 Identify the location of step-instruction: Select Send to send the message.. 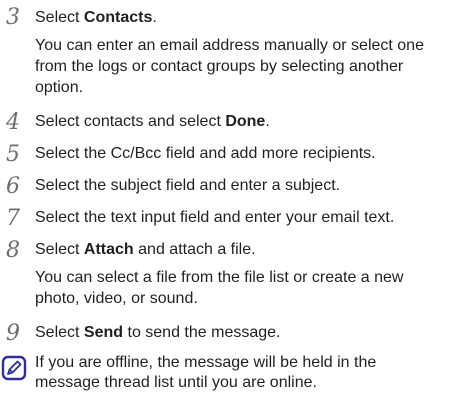
(157, 333).